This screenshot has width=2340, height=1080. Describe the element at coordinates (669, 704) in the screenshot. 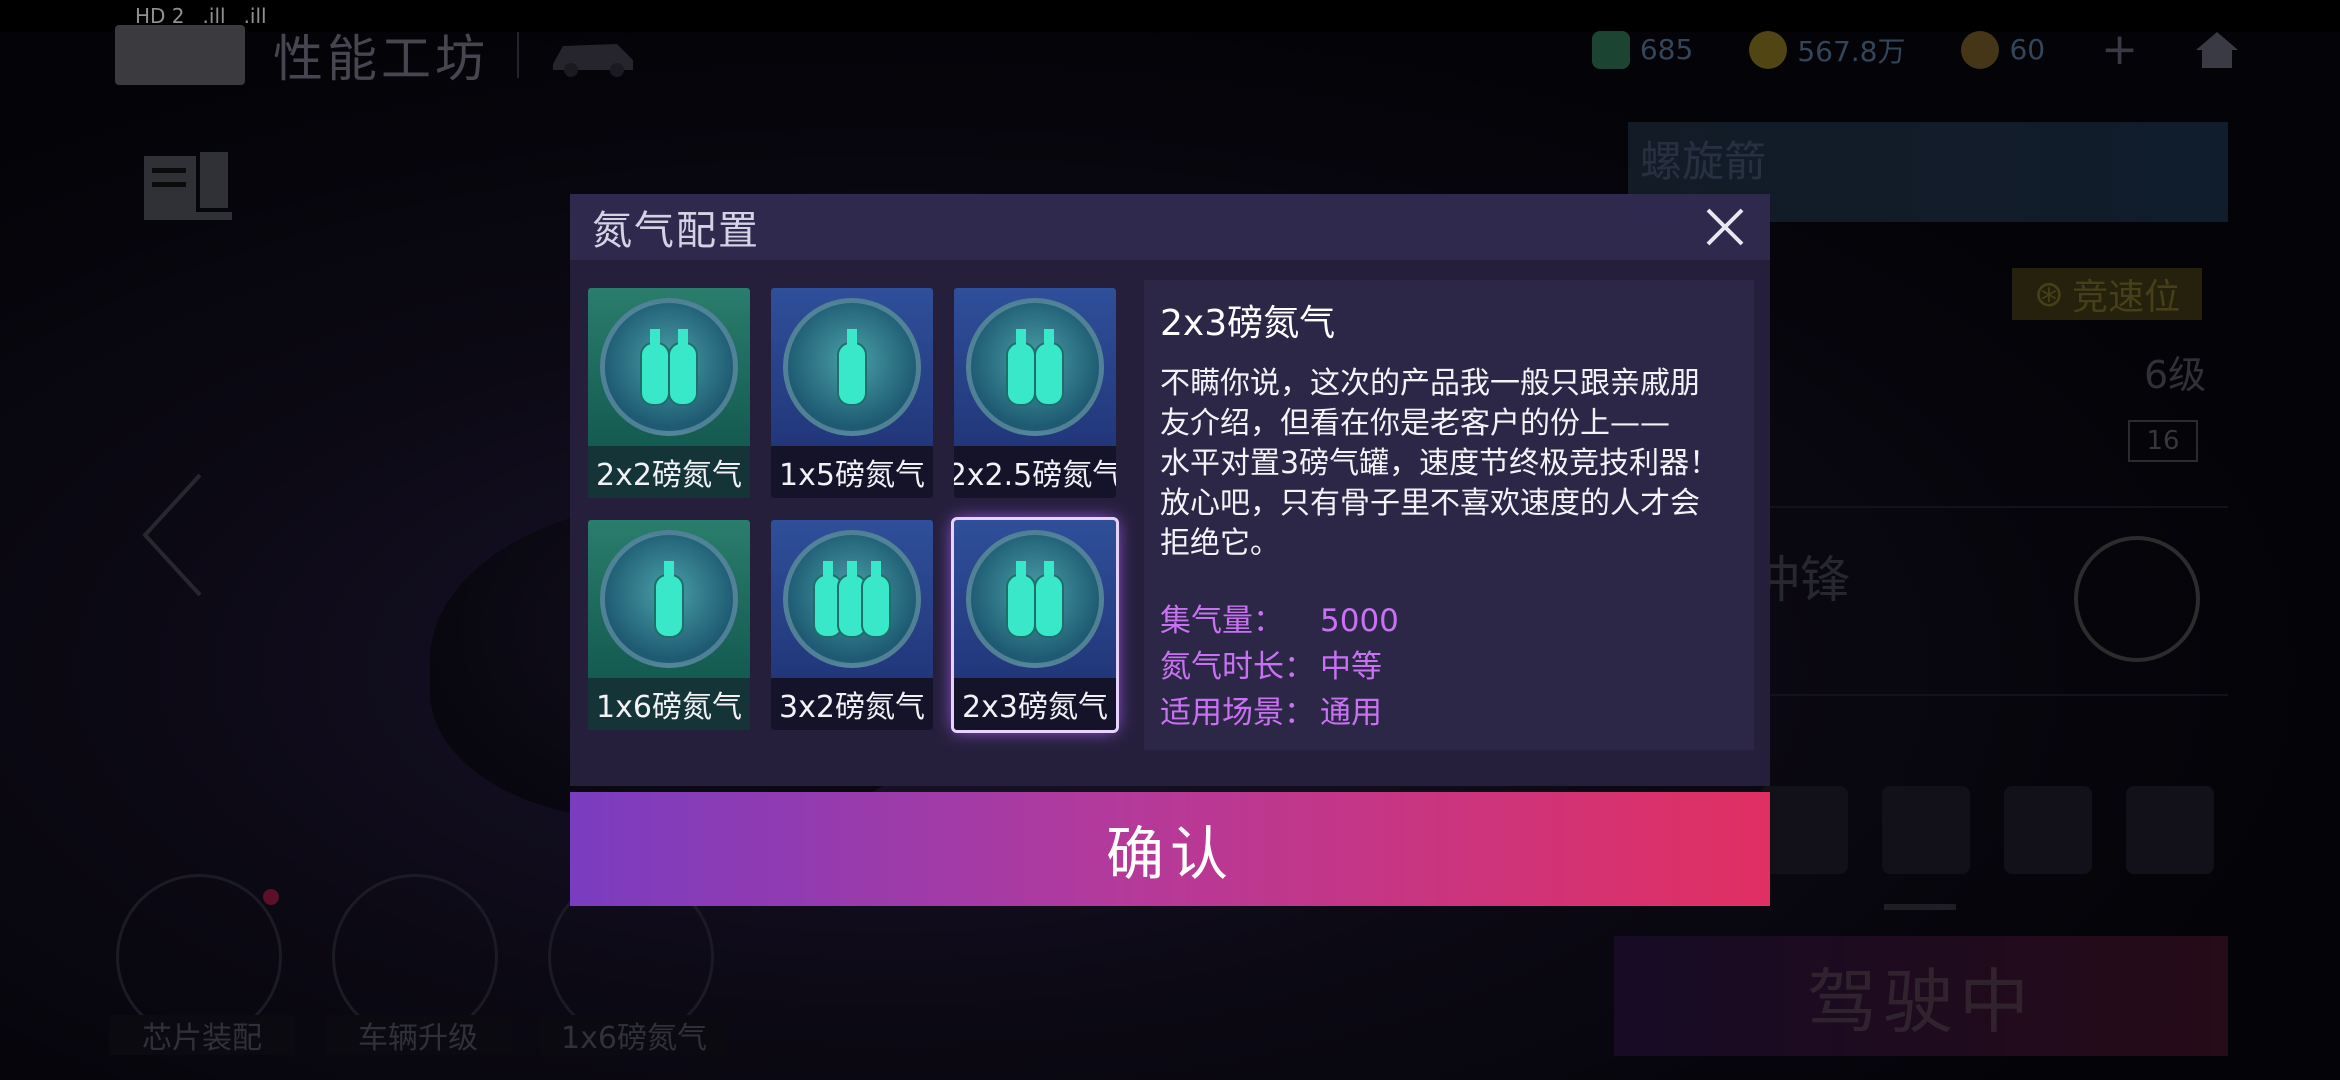

I see `nitro-tile-label: 1x6磅氮气` at that location.